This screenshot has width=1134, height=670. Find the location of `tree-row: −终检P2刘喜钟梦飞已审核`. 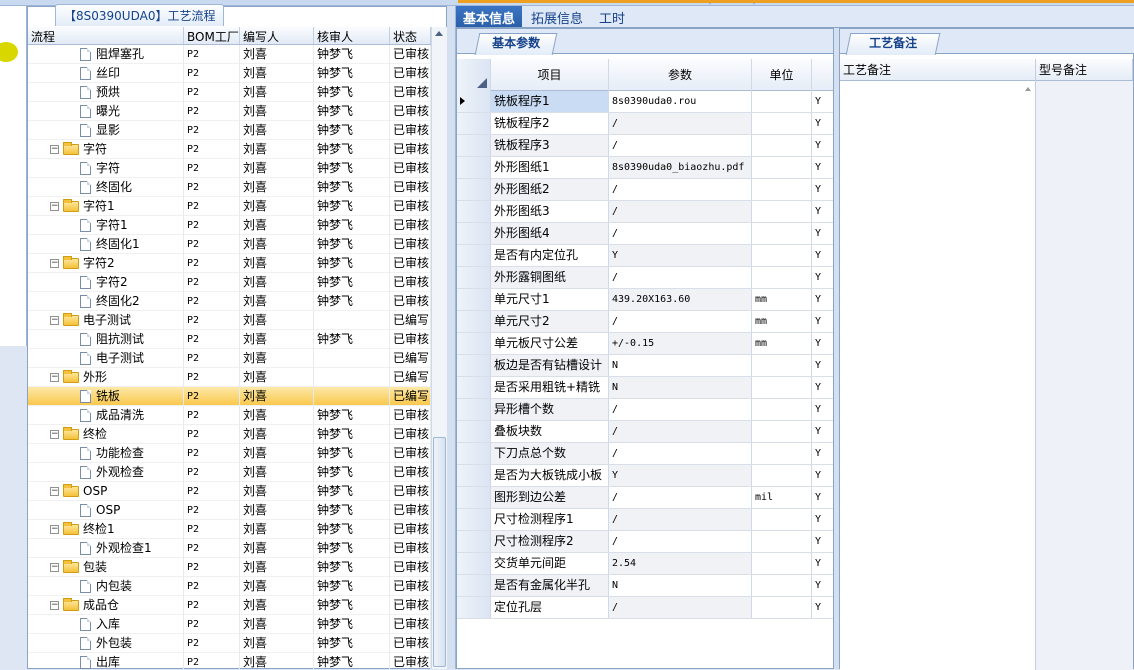

tree-row: −终检P2刘喜钟梦飞已审核 is located at coordinates (229, 434).